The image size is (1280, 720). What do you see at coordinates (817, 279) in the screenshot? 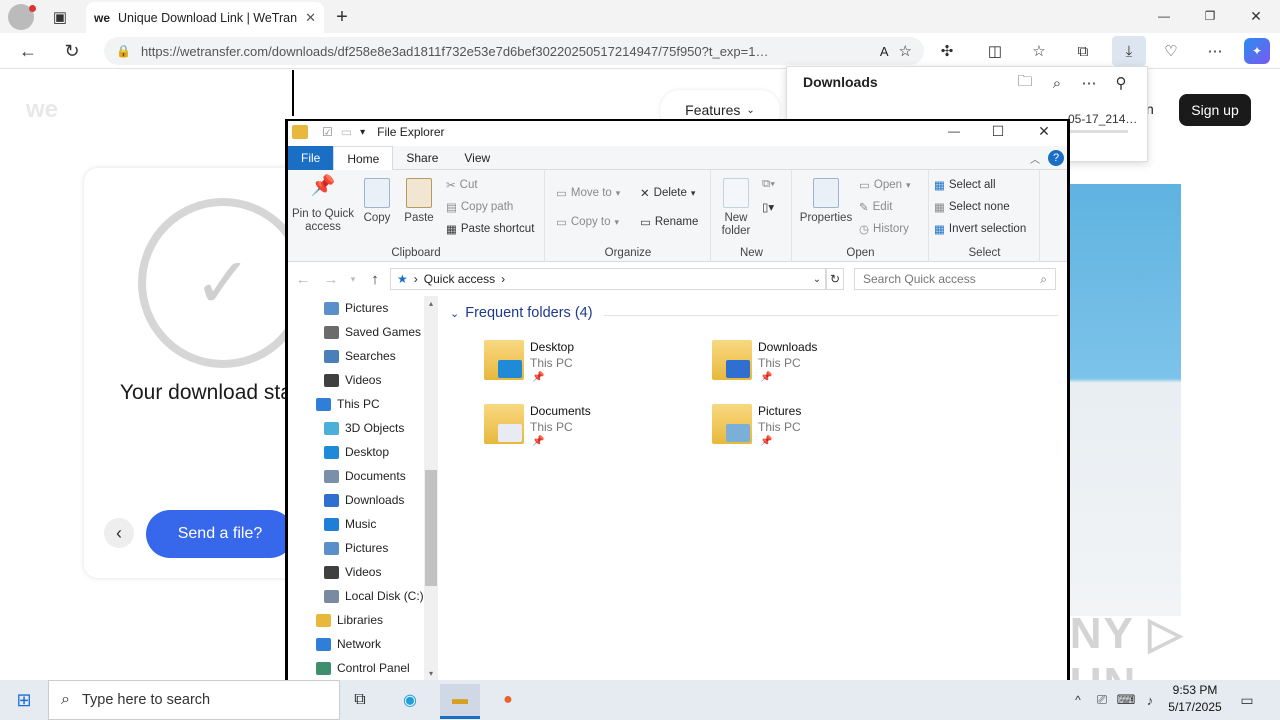
I see `address-dropdown-icon: ⌄` at bounding box center [817, 279].